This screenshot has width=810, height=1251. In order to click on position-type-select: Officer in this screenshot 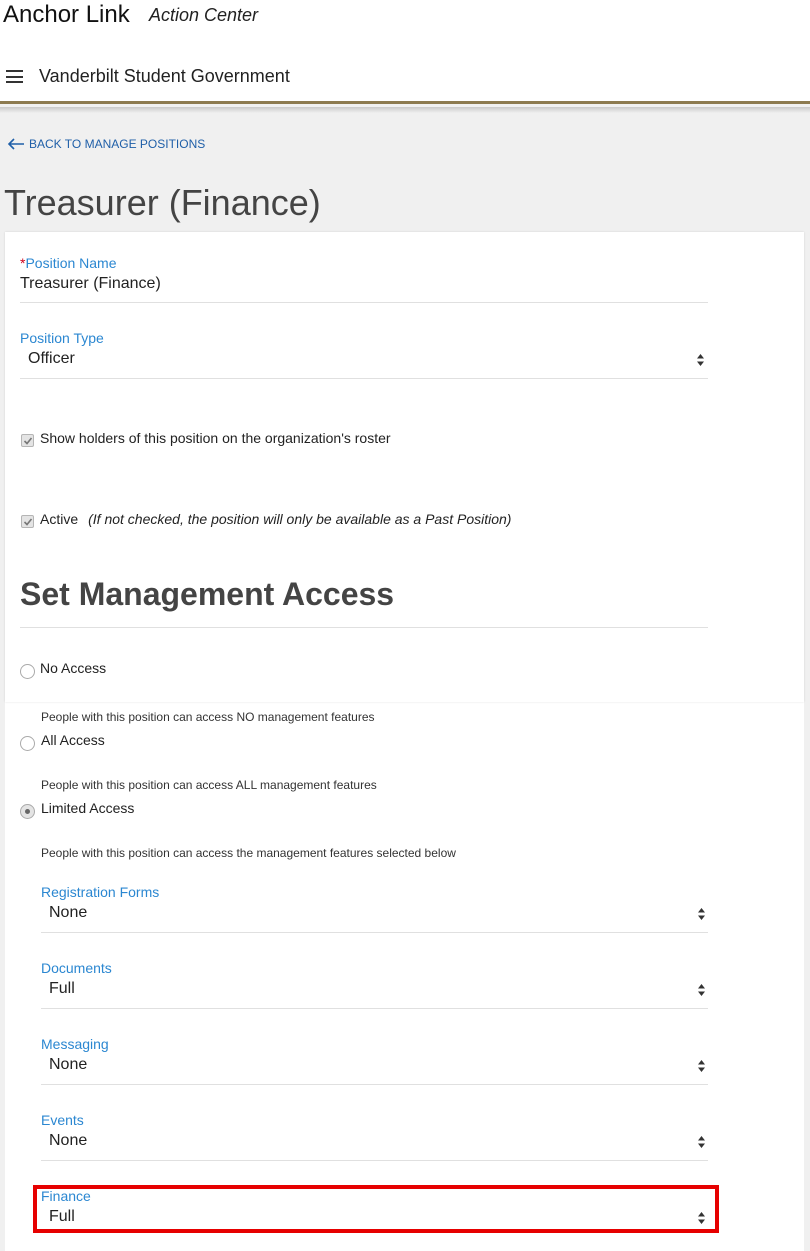, I will do `click(51, 359)`.